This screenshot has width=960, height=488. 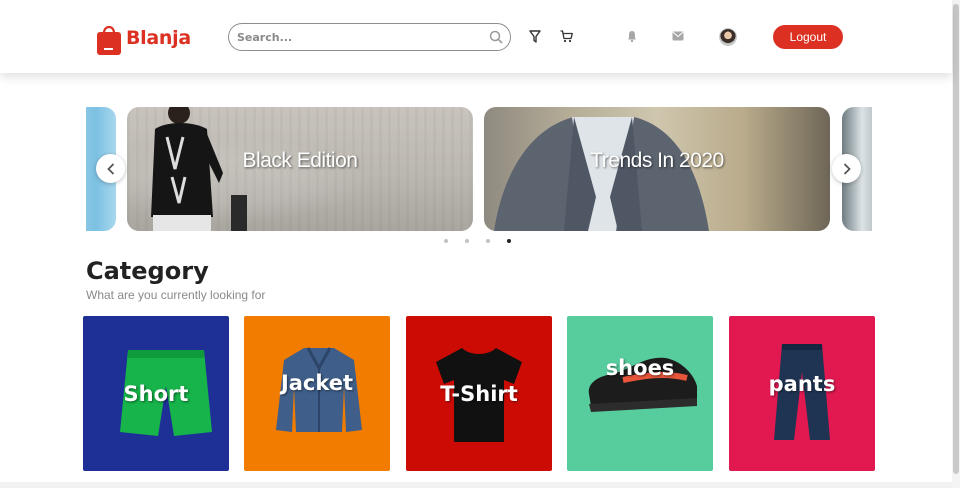 I want to click on logout-button: Logout, so click(x=808, y=37).